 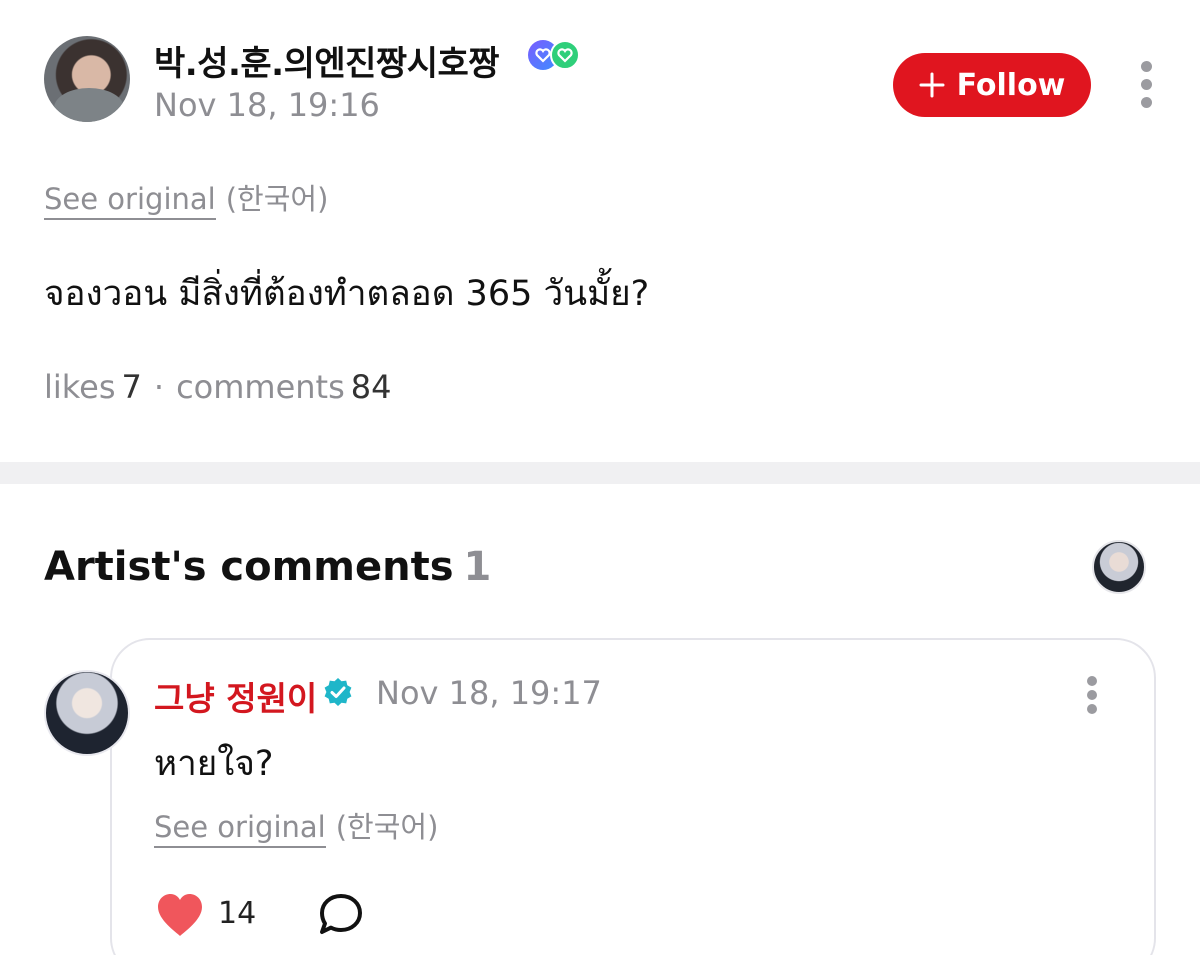 What do you see at coordinates (600, 473) in the screenshot?
I see `section-divider` at bounding box center [600, 473].